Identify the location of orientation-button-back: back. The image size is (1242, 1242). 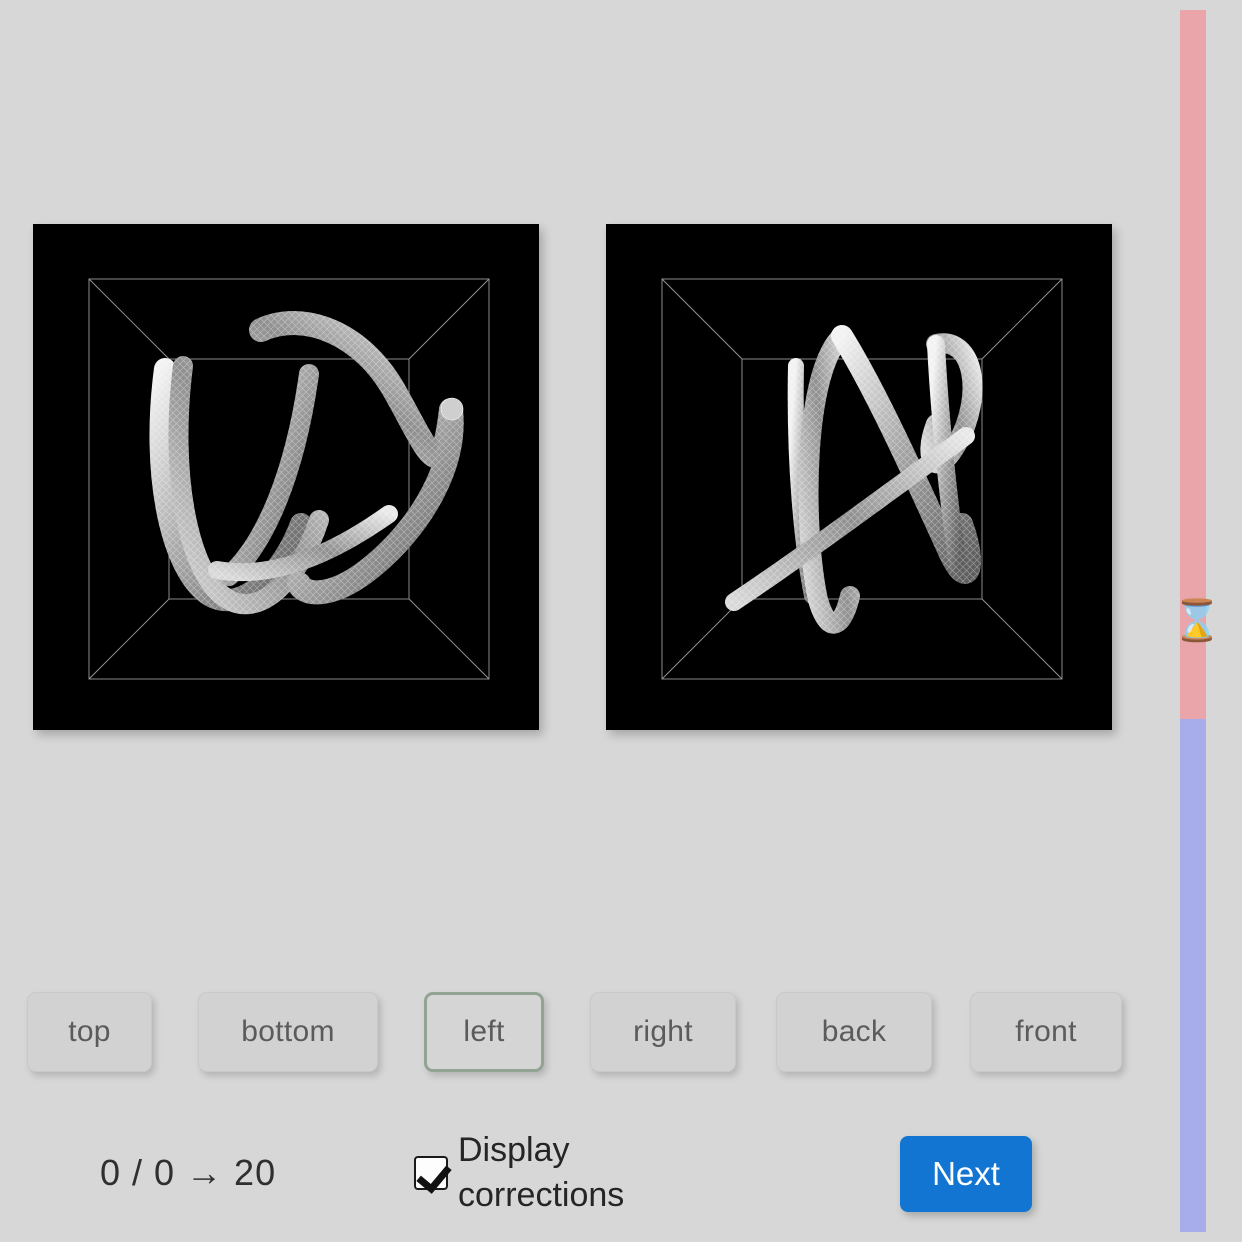
(854, 1032).